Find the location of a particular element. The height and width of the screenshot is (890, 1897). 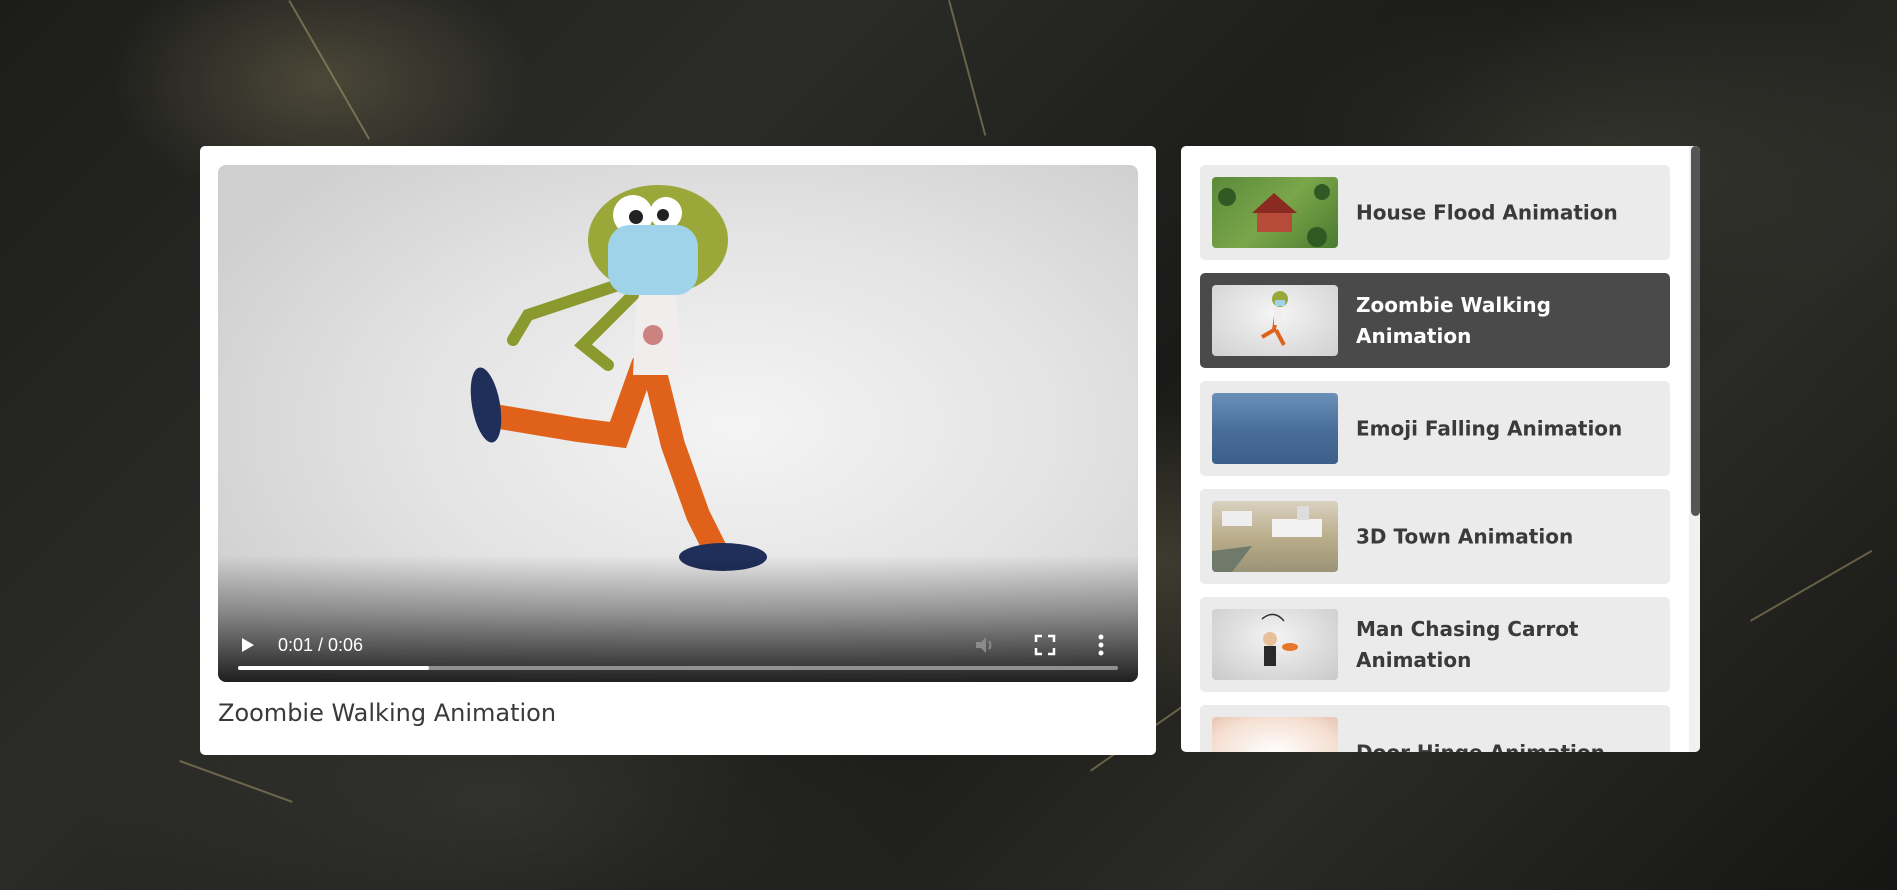

more-options-button is located at coordinates (1101, 645).